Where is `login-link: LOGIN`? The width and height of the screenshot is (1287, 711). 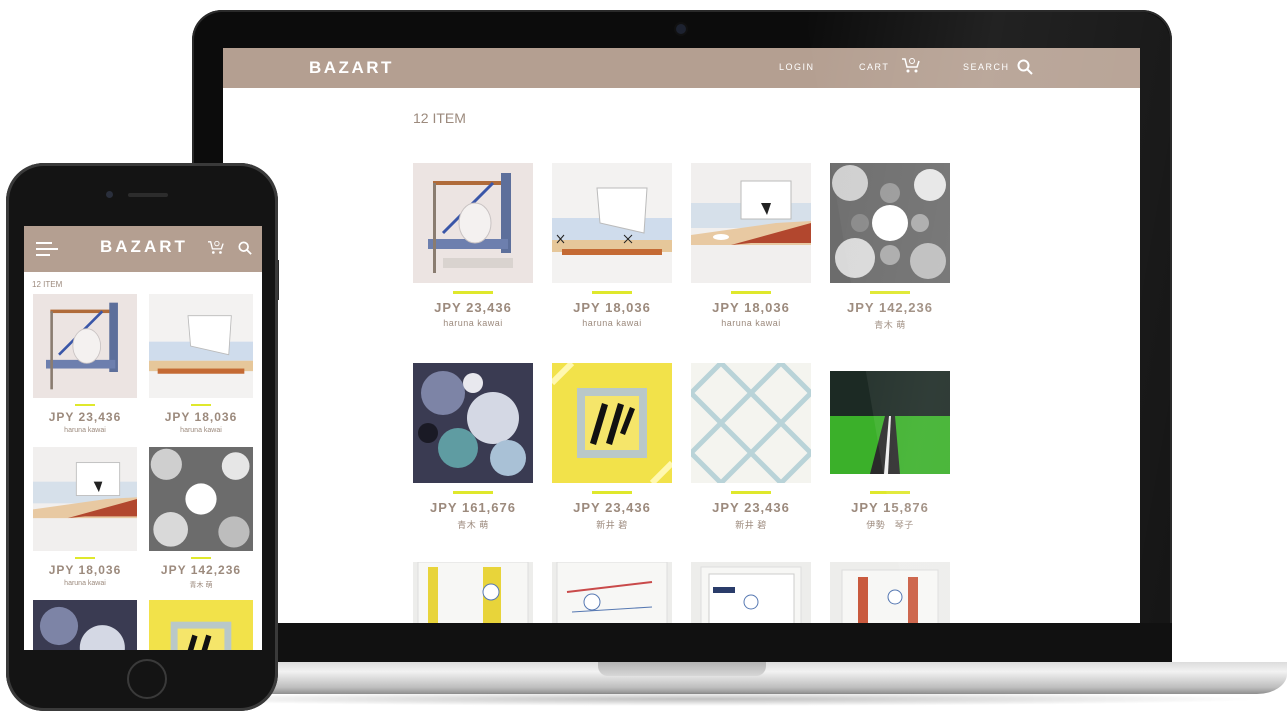 login-link: LOGIN is located at coordinates (797, 67).